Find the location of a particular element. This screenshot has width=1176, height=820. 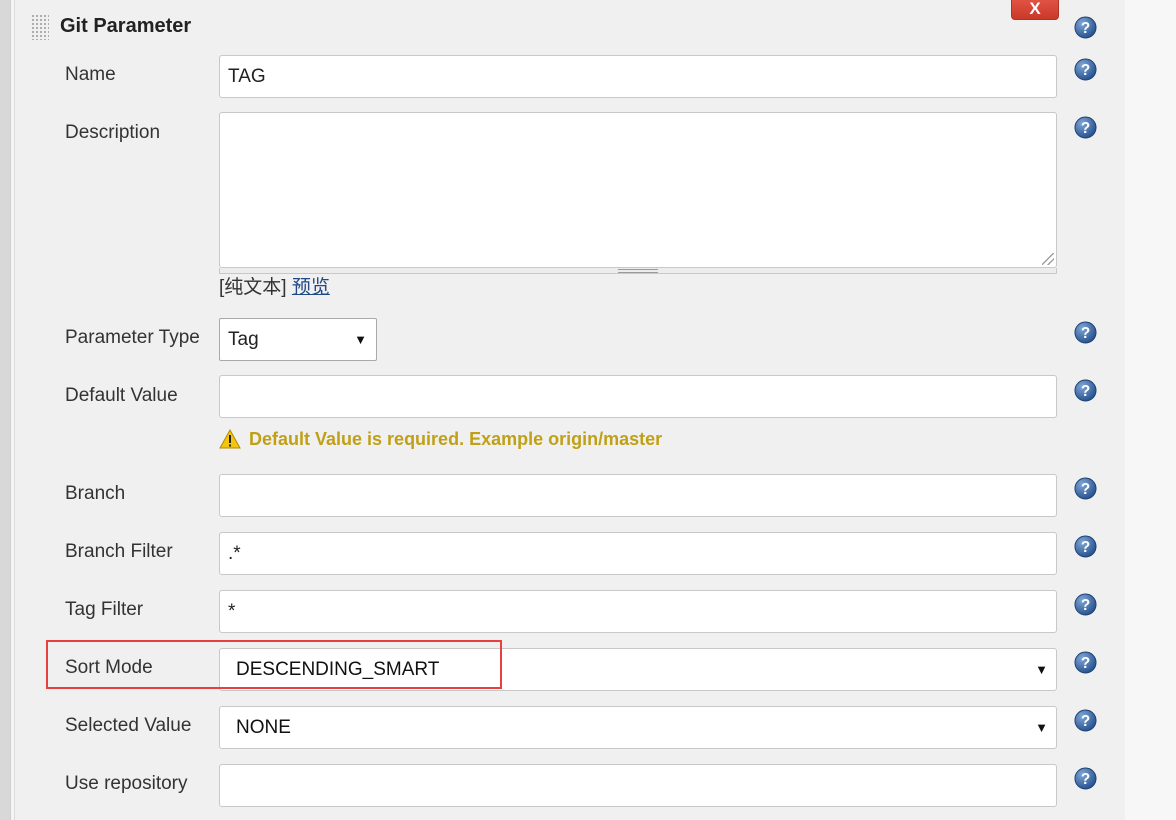

use-repository-input is located at coordinates (638, 785).